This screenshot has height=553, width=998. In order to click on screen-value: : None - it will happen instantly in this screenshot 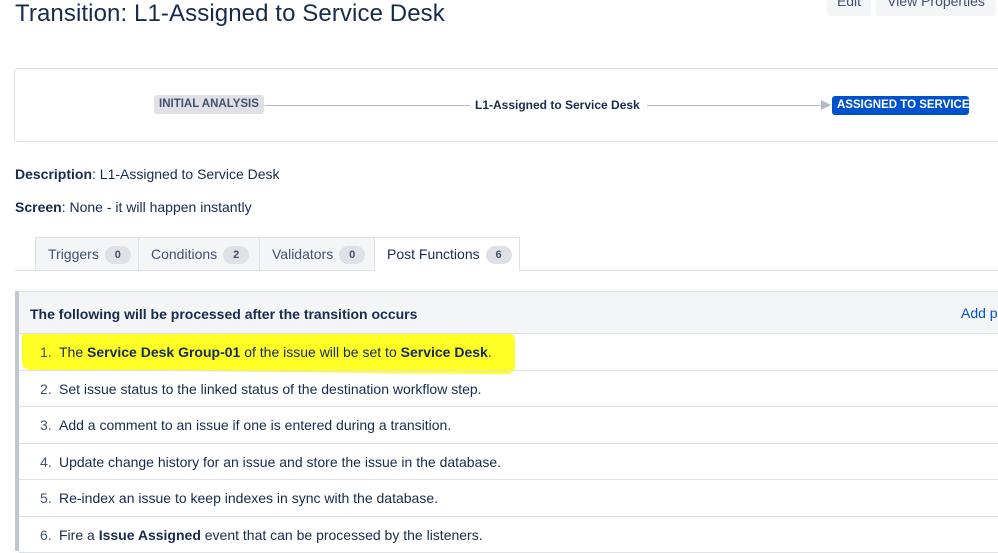, I will do `click(157, 207)`.